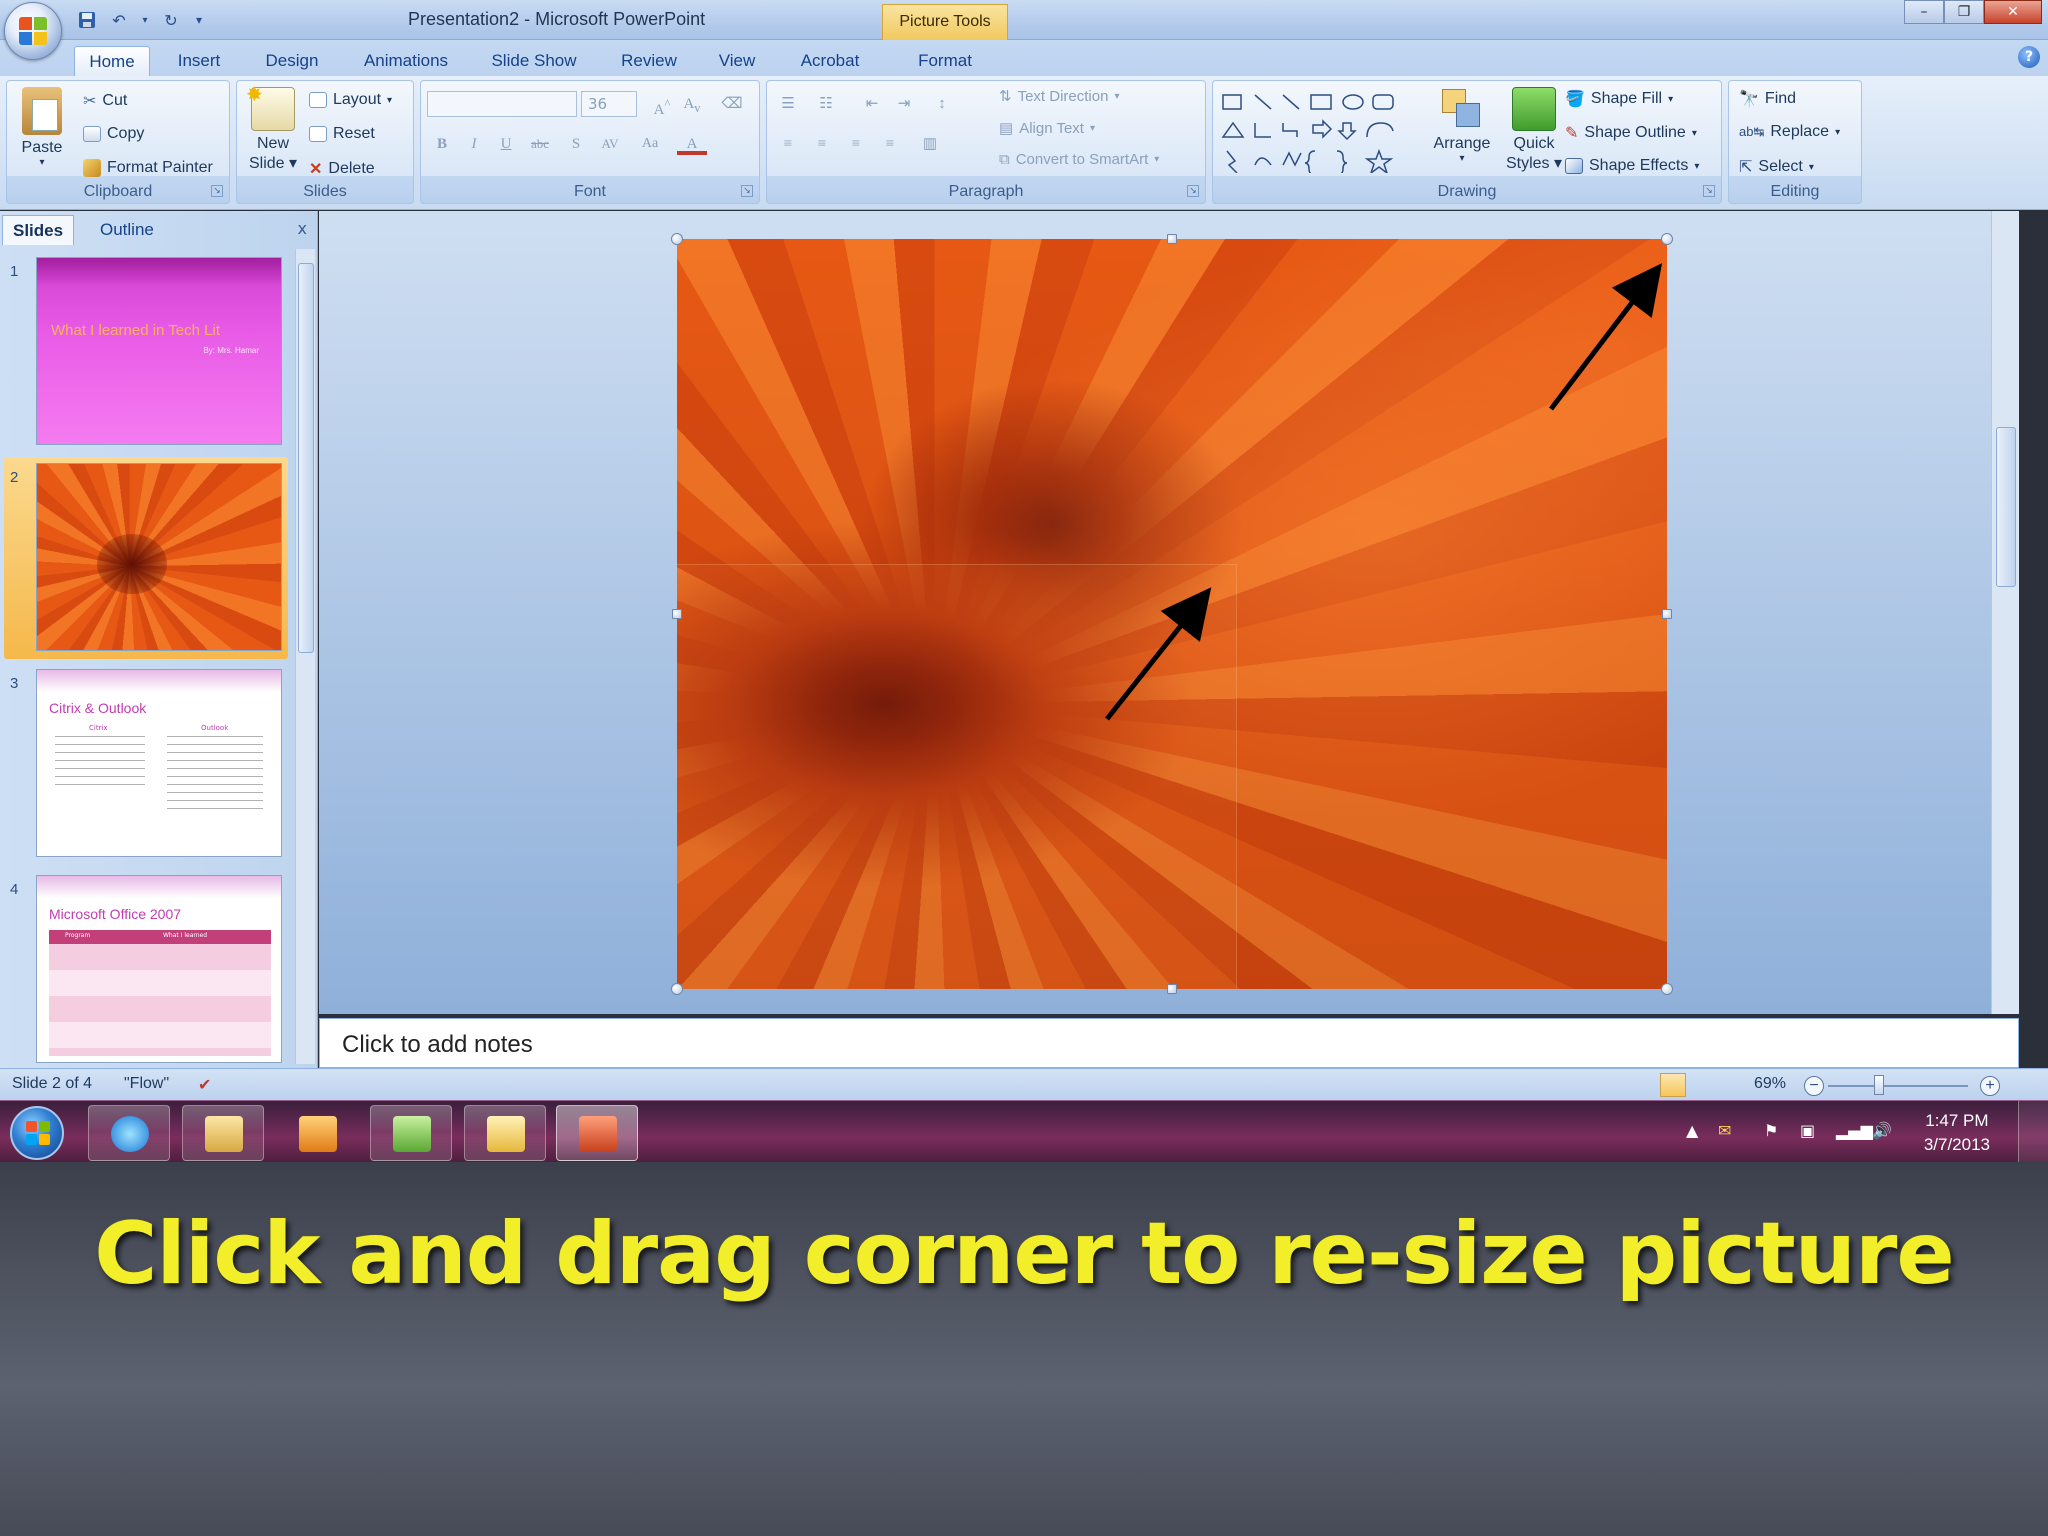 This screenshot has height=1536, width=2048. I want to click on fit-to-window-icon, so click(2027, 1085).